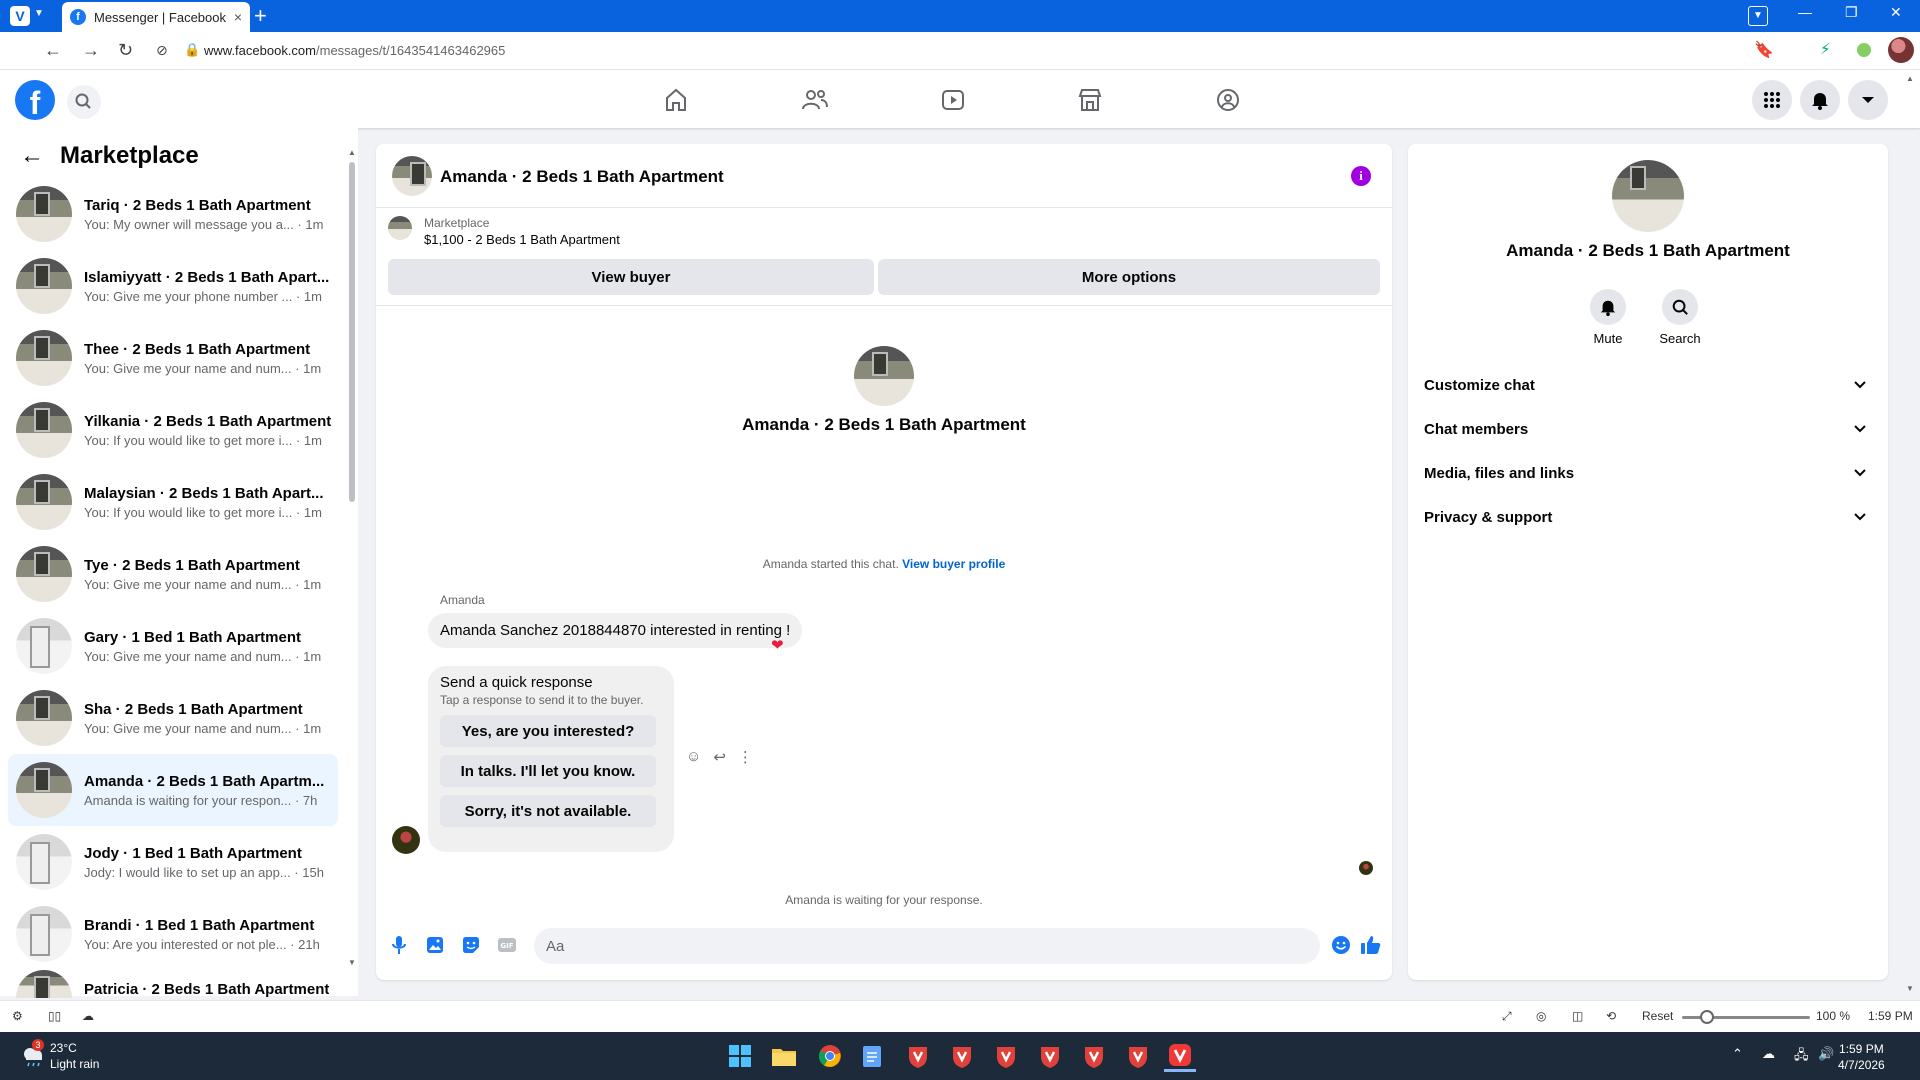 The width and height of the screenshot is (1920, 1080). I want to click on windows-start-icon, so click(740, 1056).